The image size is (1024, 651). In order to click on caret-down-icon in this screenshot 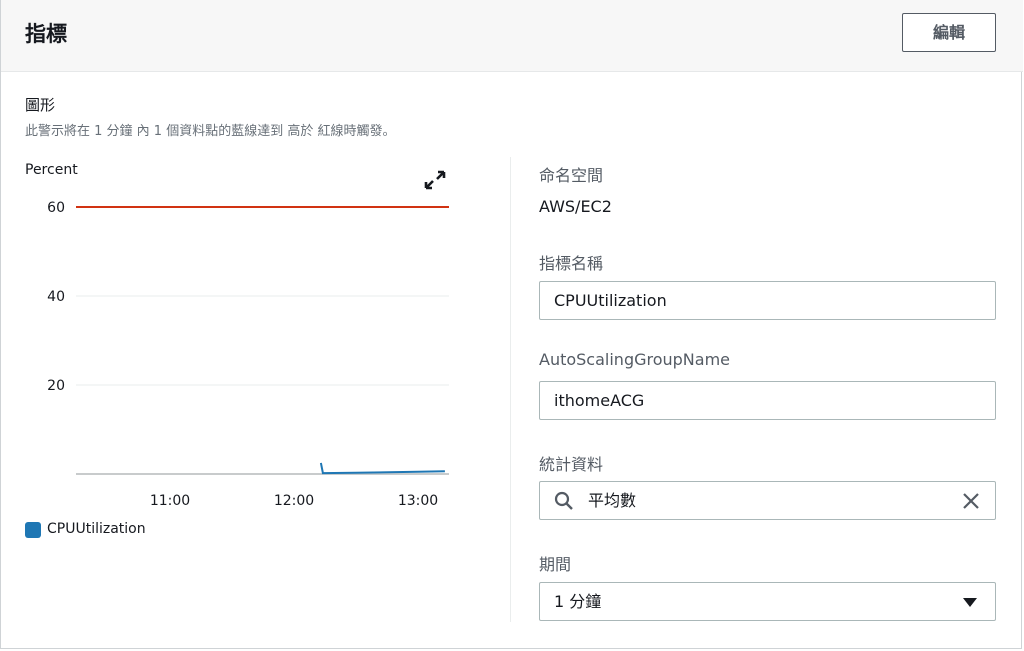, I will do `click(970, 602)`.